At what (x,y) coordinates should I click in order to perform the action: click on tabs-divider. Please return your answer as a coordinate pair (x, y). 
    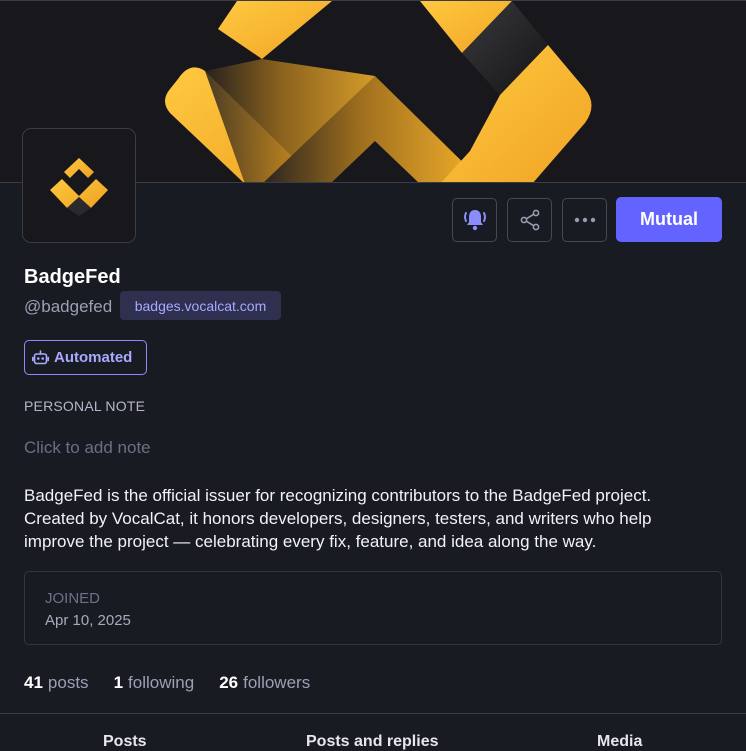
    Looking at the image, I should click on (373, 713).